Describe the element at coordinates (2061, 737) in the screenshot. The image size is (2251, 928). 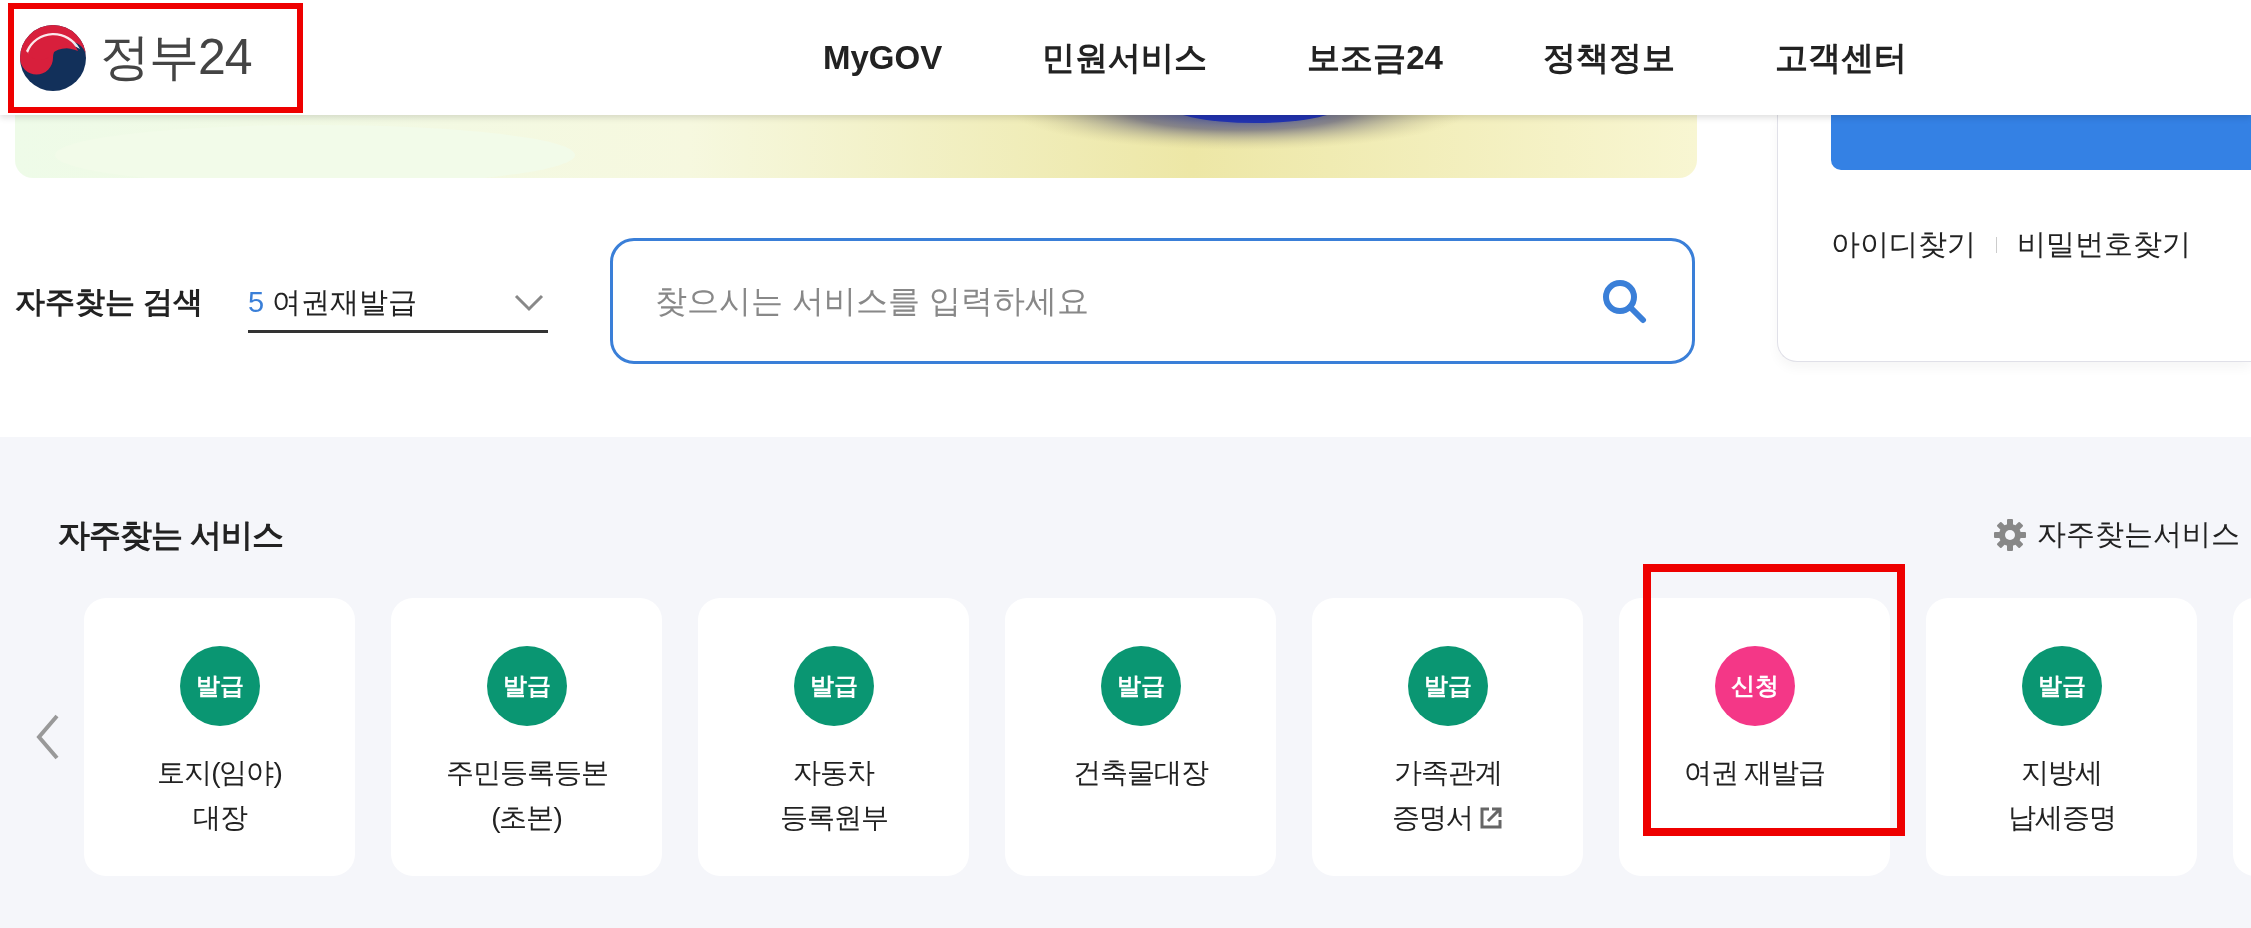
I see `service-card: 발급 지방세 납세증명` at that location.